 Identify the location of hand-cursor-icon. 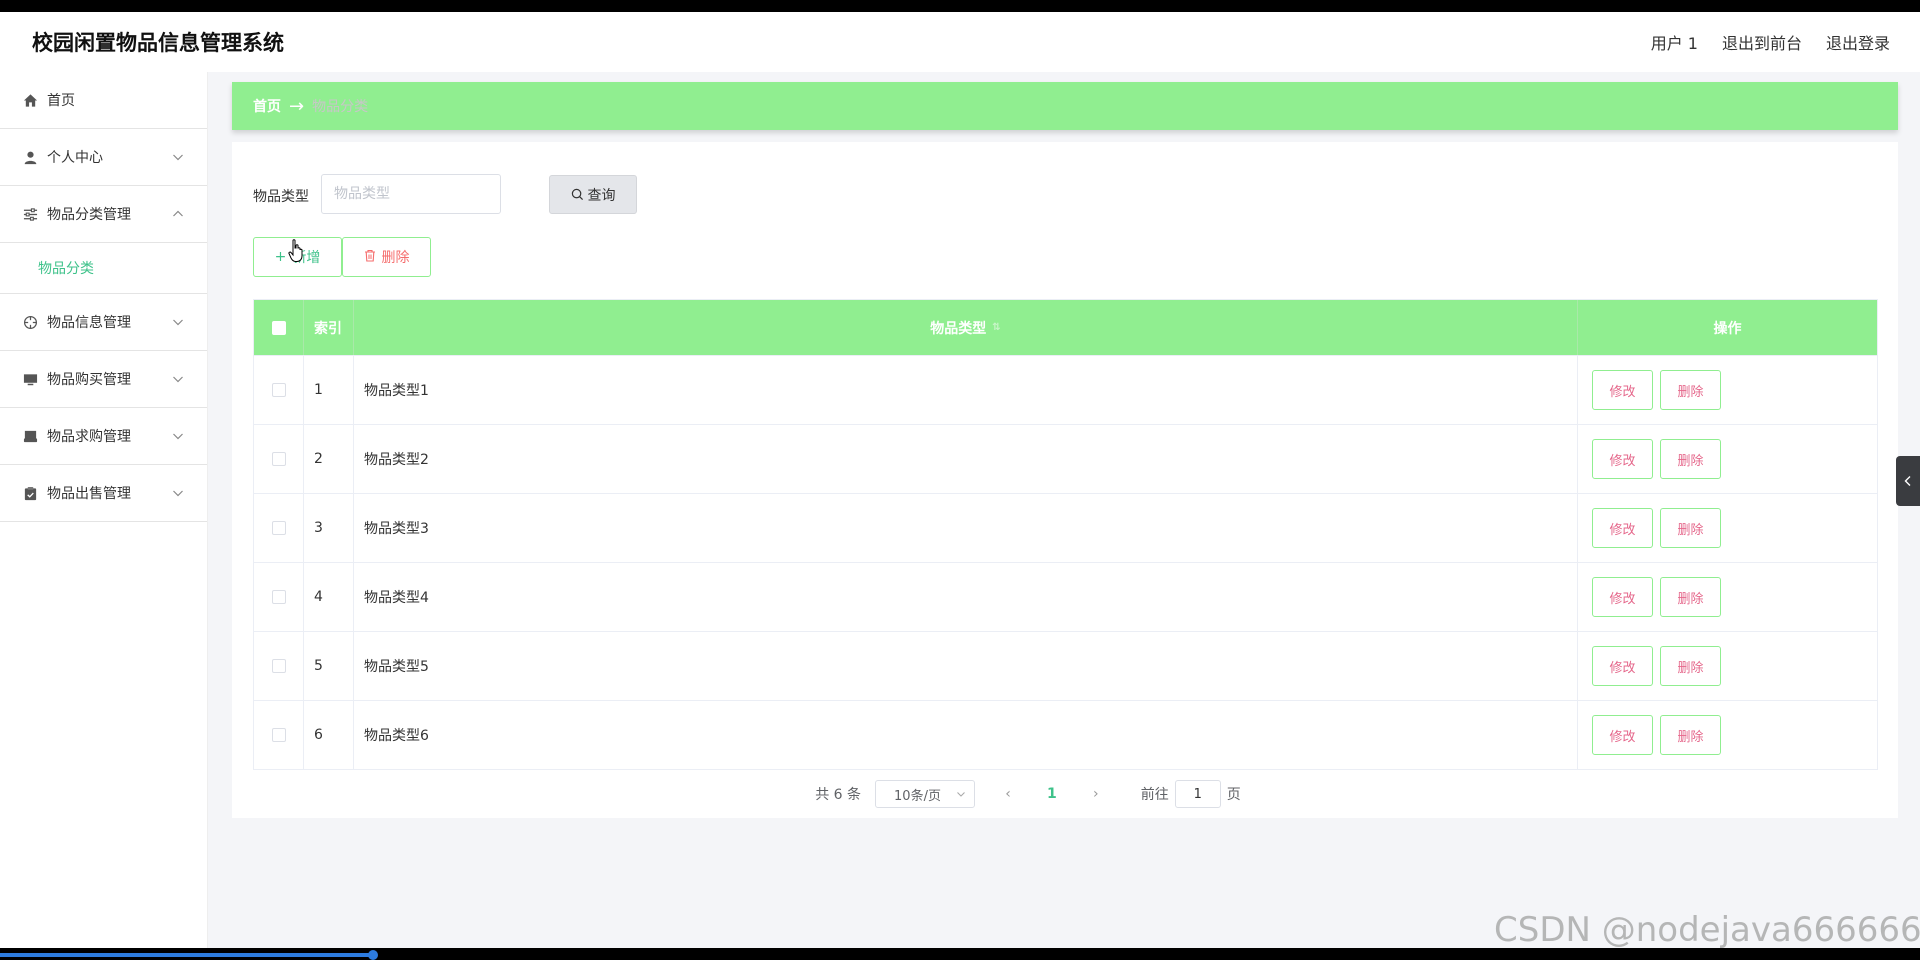
(295, 250).